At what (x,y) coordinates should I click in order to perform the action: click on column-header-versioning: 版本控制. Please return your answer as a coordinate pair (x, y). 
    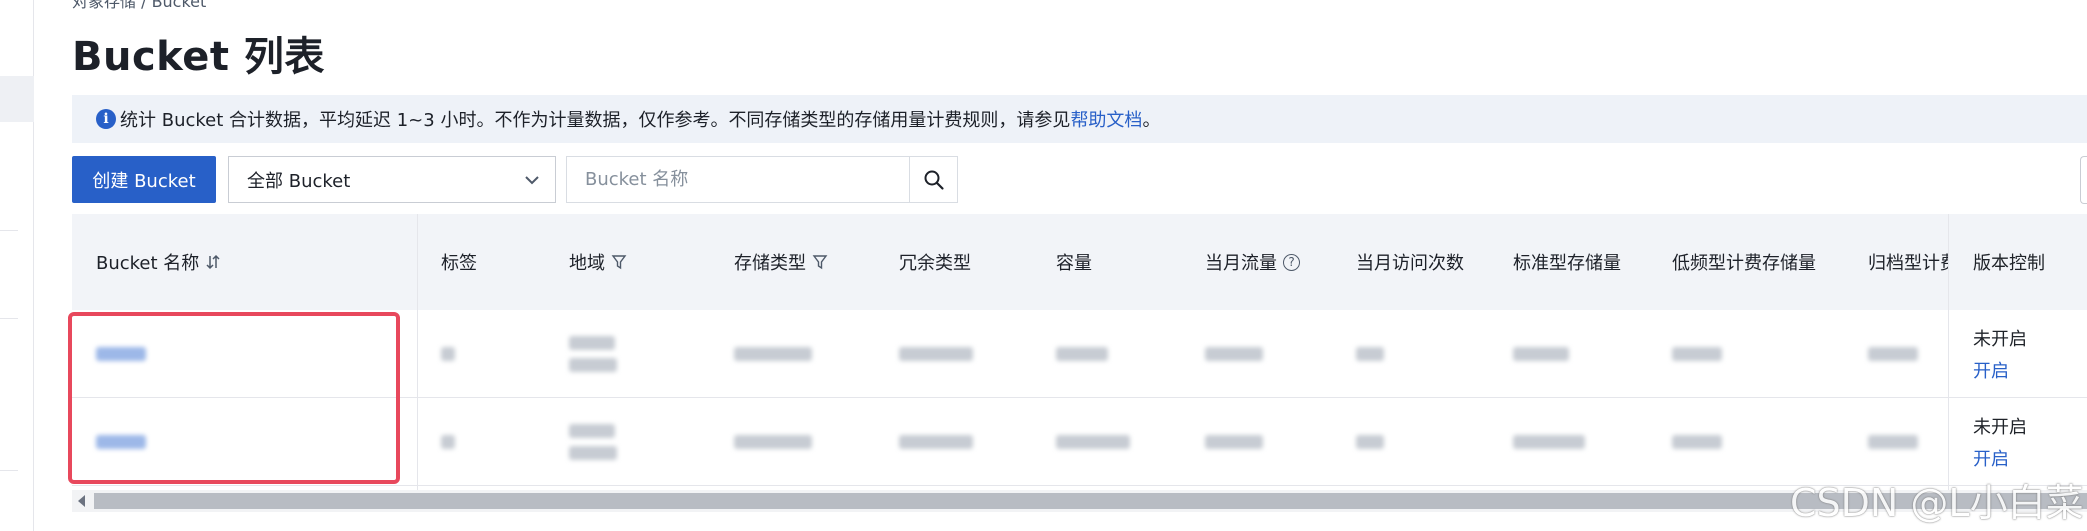
    Looking at the image, I should click on (2018, 262).